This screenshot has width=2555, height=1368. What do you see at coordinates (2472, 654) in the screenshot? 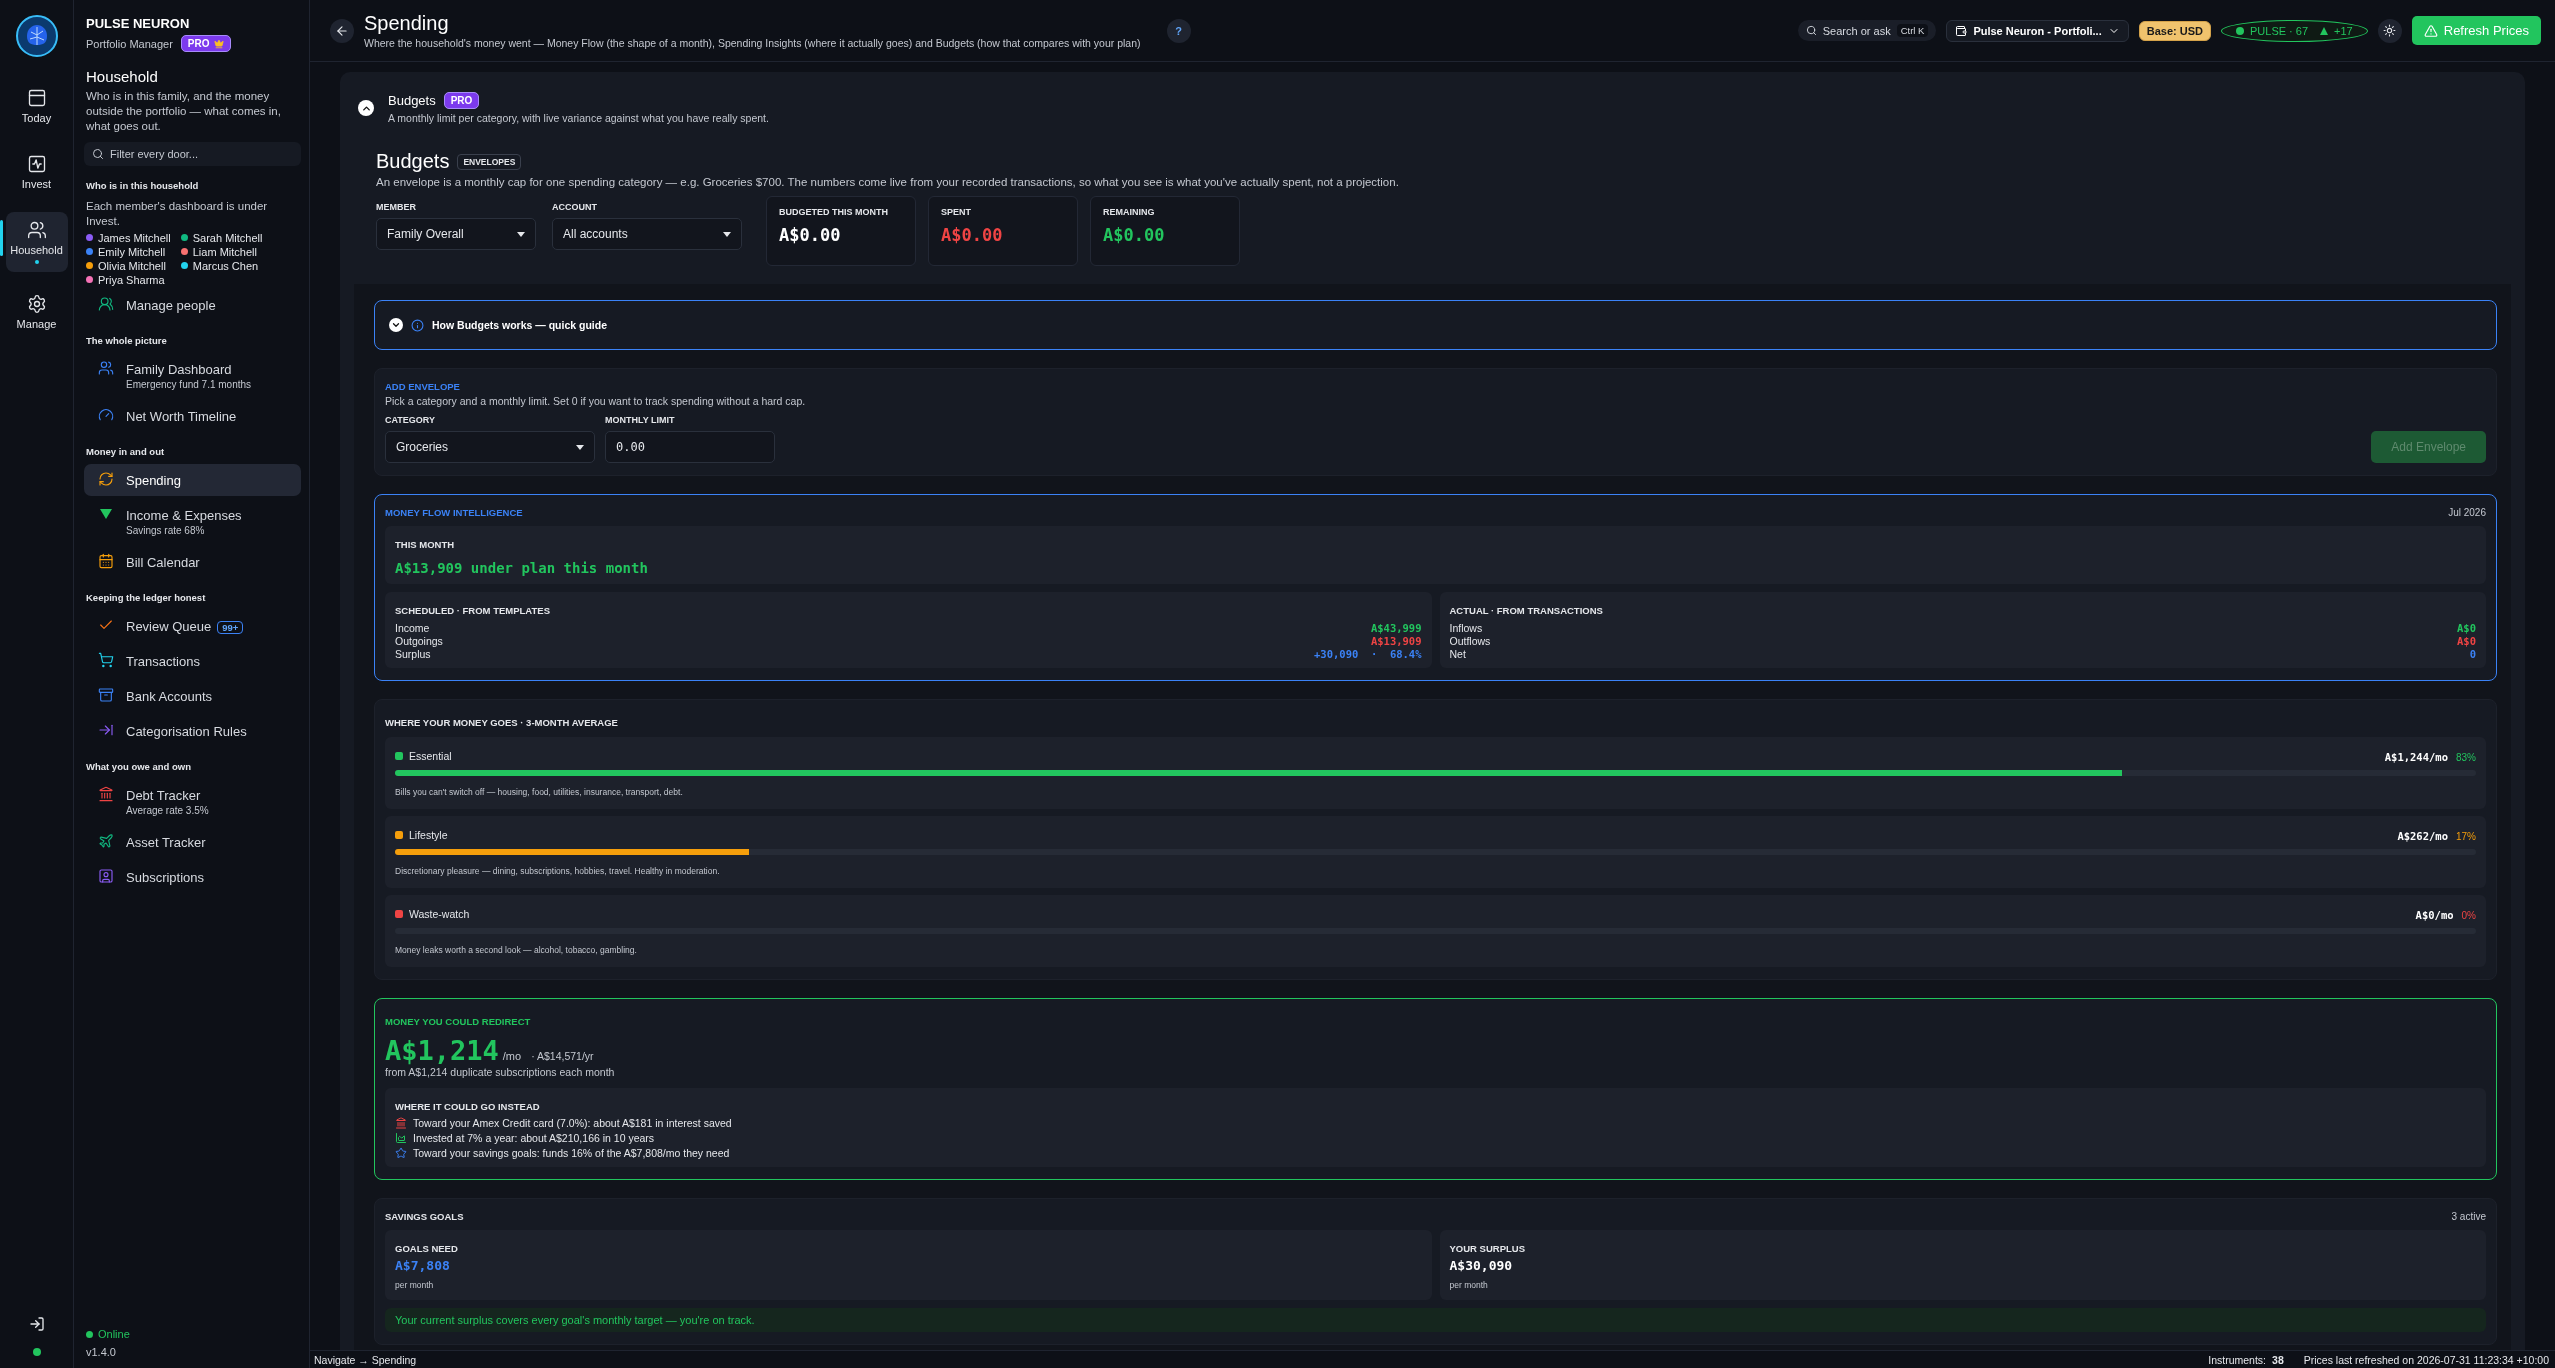
I see `row-value: 0` at bounding box center [2472, 654].